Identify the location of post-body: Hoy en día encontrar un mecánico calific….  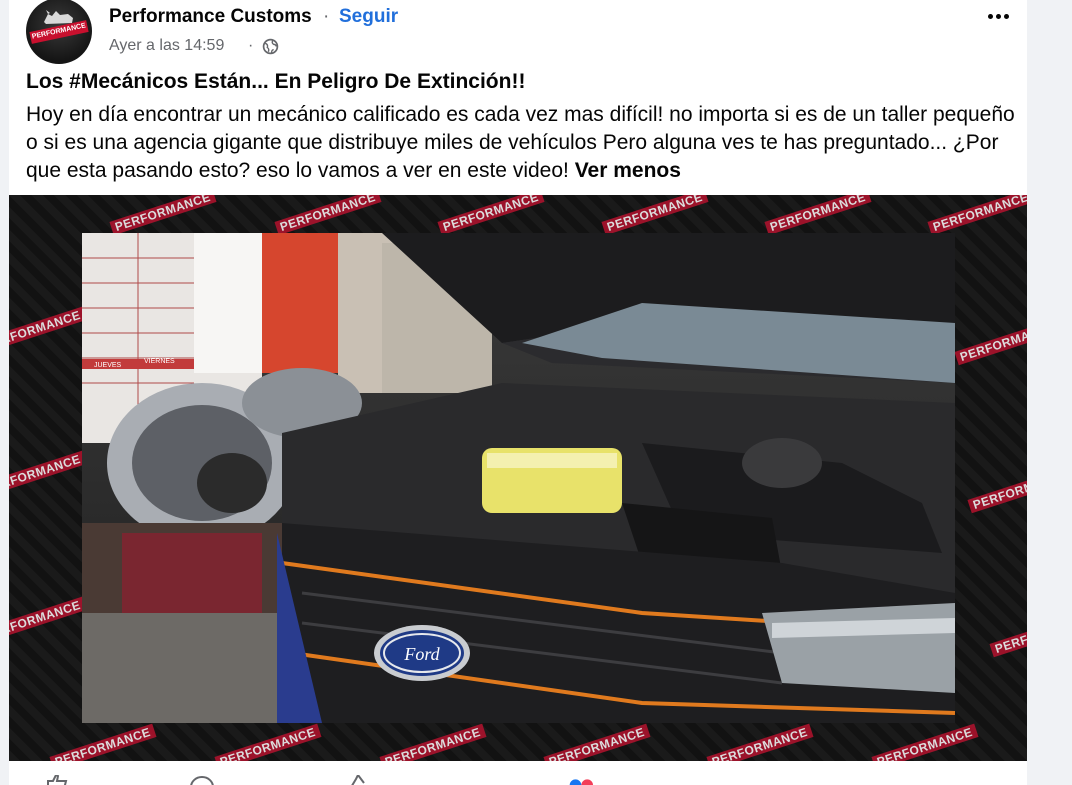
(521, 143).